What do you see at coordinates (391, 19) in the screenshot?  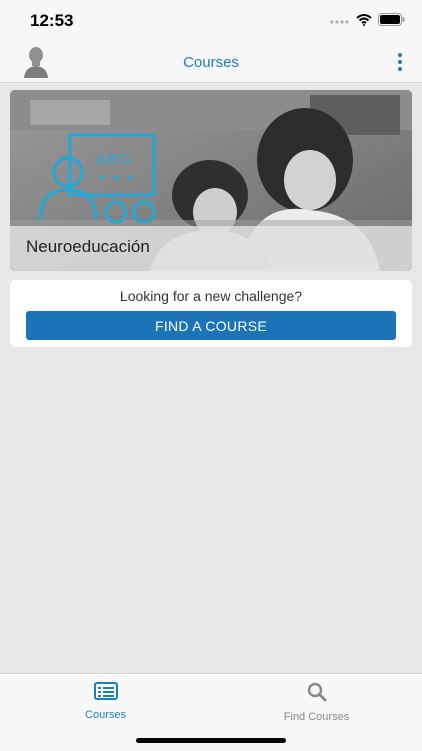 I see `battery-icon` at bounding box center [391, 19].